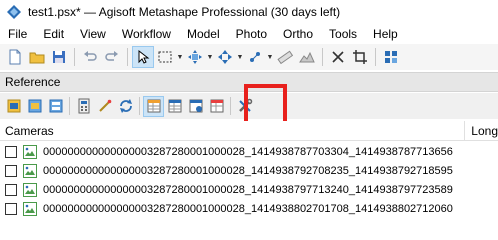 This screenshot has height=240, width=498. I want to click on cameras-table-header: Cameras Long, so click(249, 130).